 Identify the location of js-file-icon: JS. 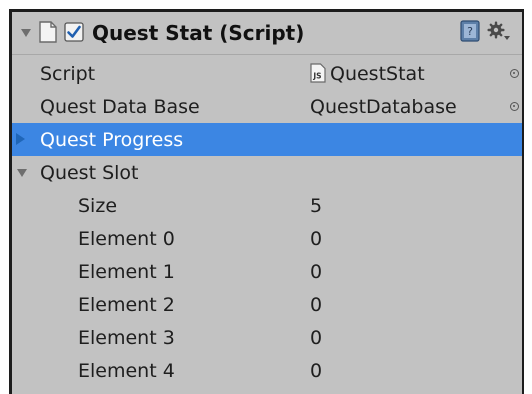
(318, 75).